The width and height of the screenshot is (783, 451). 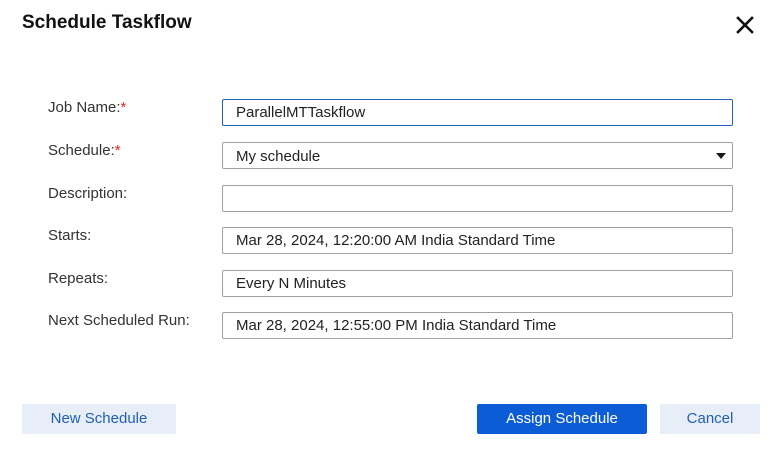 What do you see at coordinates (107, 22) in the screenshot?
I see `dialog-title: Schedule Taskflow` at bounding box center [107, 22].